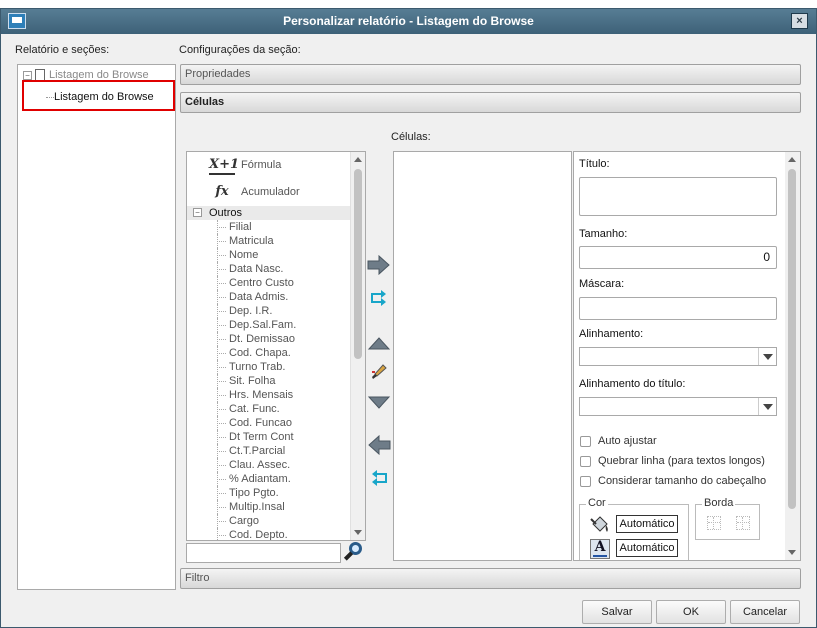  Describe the element at coordinates (714, 523) in the screenshot. I see `border-all-icon` at that location.